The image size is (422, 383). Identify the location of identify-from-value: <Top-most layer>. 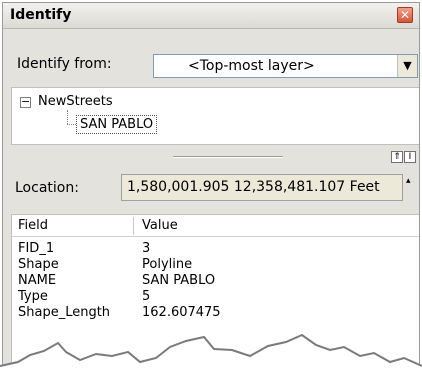
(251, 66).